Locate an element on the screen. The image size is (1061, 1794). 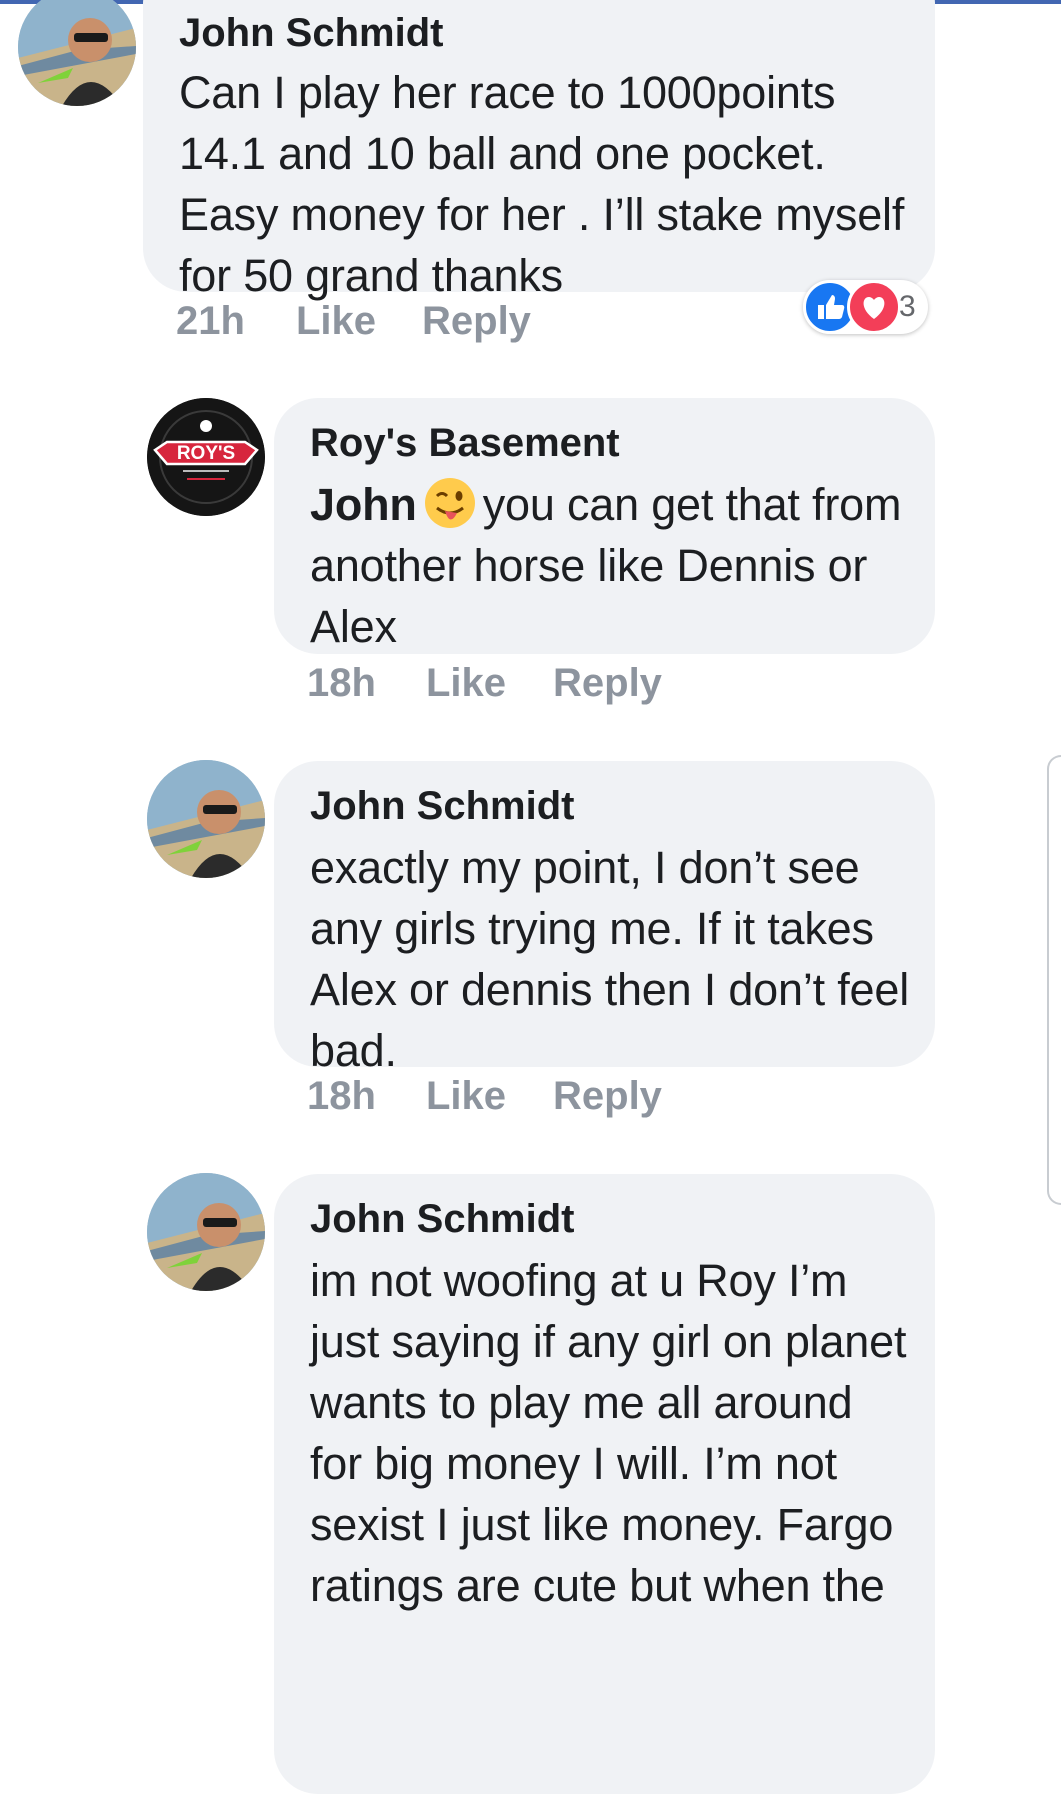
love-reaction-icon is located at coordinates (874, 307).